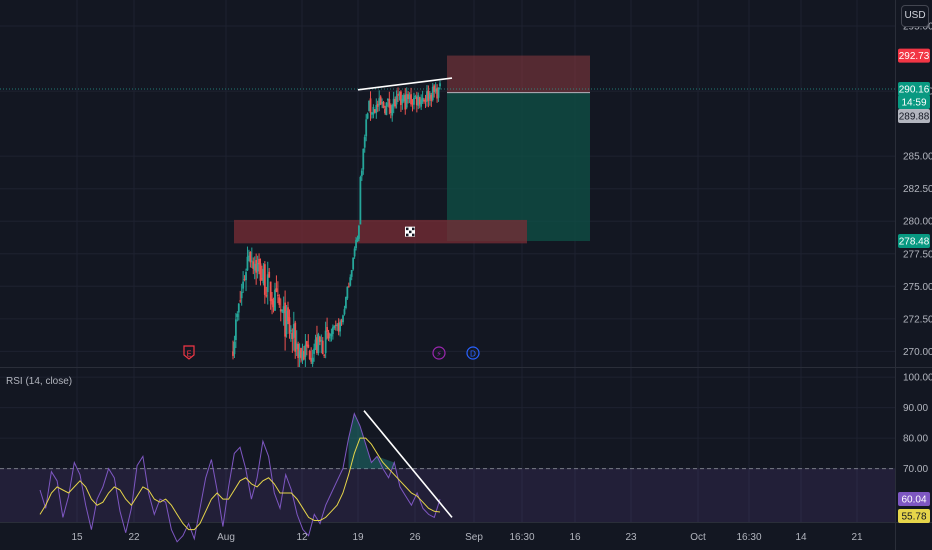 This screenshot has width=932, height=550. Describe the element at coordinates (914, 90) in the screenshot. I see `current-price-badge-text: 290.16` at that location.